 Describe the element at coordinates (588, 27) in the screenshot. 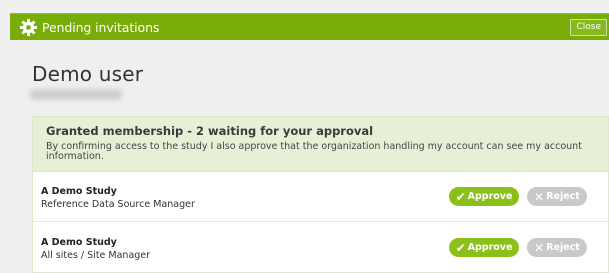

I see `close-button: Close` at that location.